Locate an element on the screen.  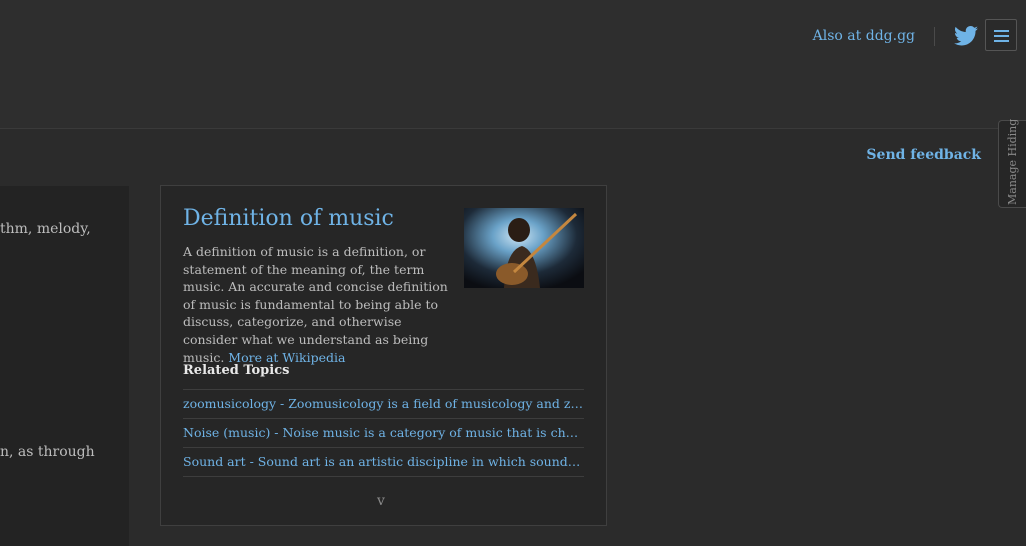
topic-divider is located at coordinates (383, 476).